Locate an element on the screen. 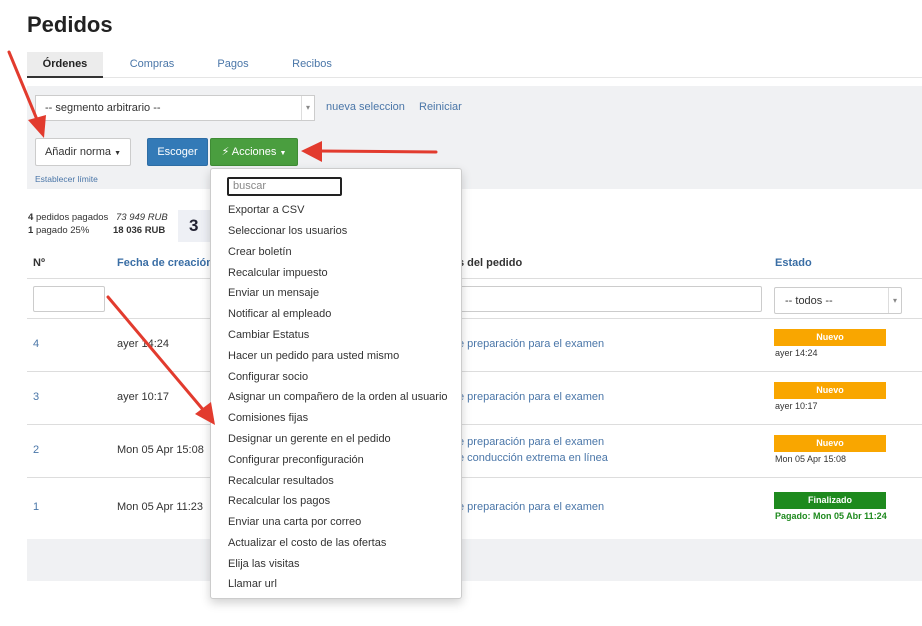 The width and height of the screenshot is (922, 626). arrow-to-assign-manager is located at coordinates (156, 354).